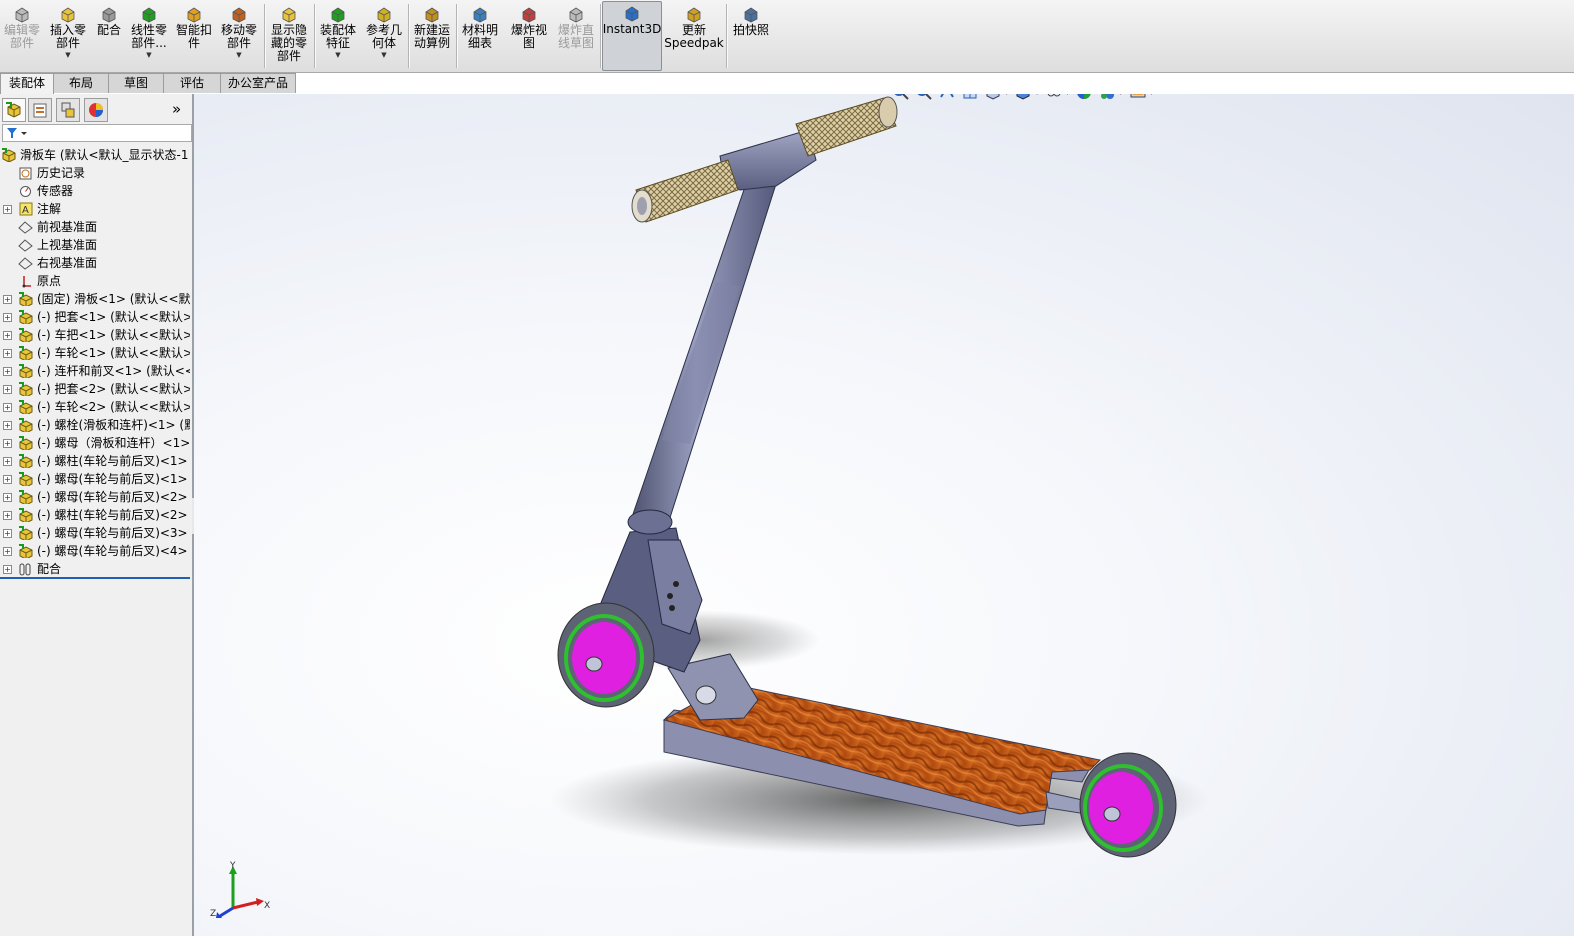 The image size is (1574, 936). Describe the element at coordinates (1023, 97) in the screenshot. I see `display-style-button` at that location.